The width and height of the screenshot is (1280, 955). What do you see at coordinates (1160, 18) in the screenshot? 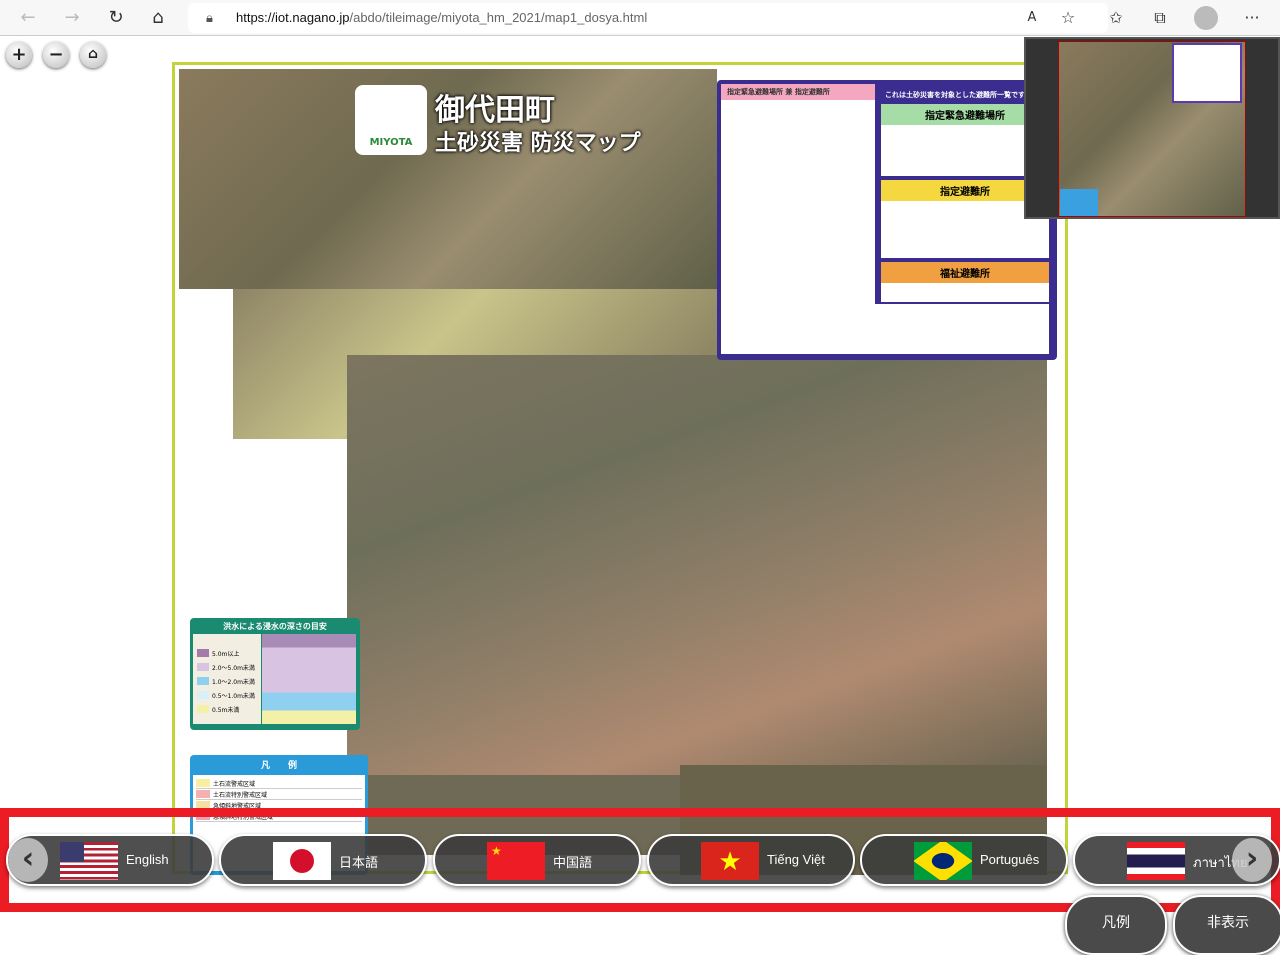
I see `collections-icon: ⧉` at bounding box center [1160, 18].